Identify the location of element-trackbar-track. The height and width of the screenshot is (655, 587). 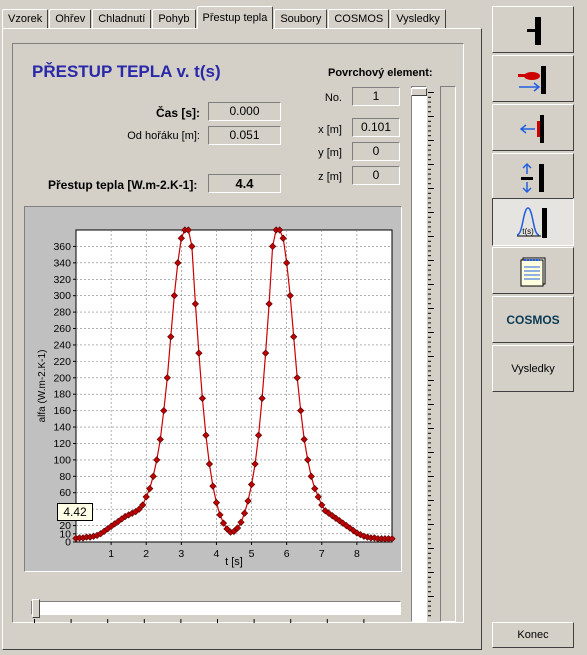
(419, 354).